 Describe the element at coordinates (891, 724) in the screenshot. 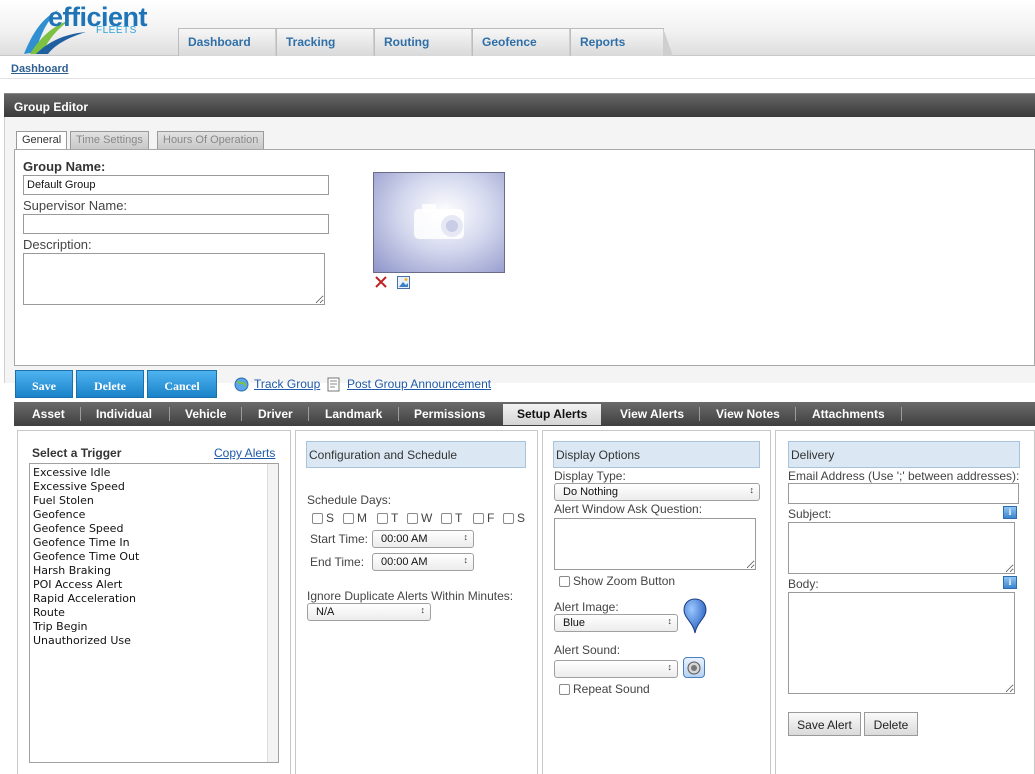

I see `delete-alert-button: Delete` at that location.